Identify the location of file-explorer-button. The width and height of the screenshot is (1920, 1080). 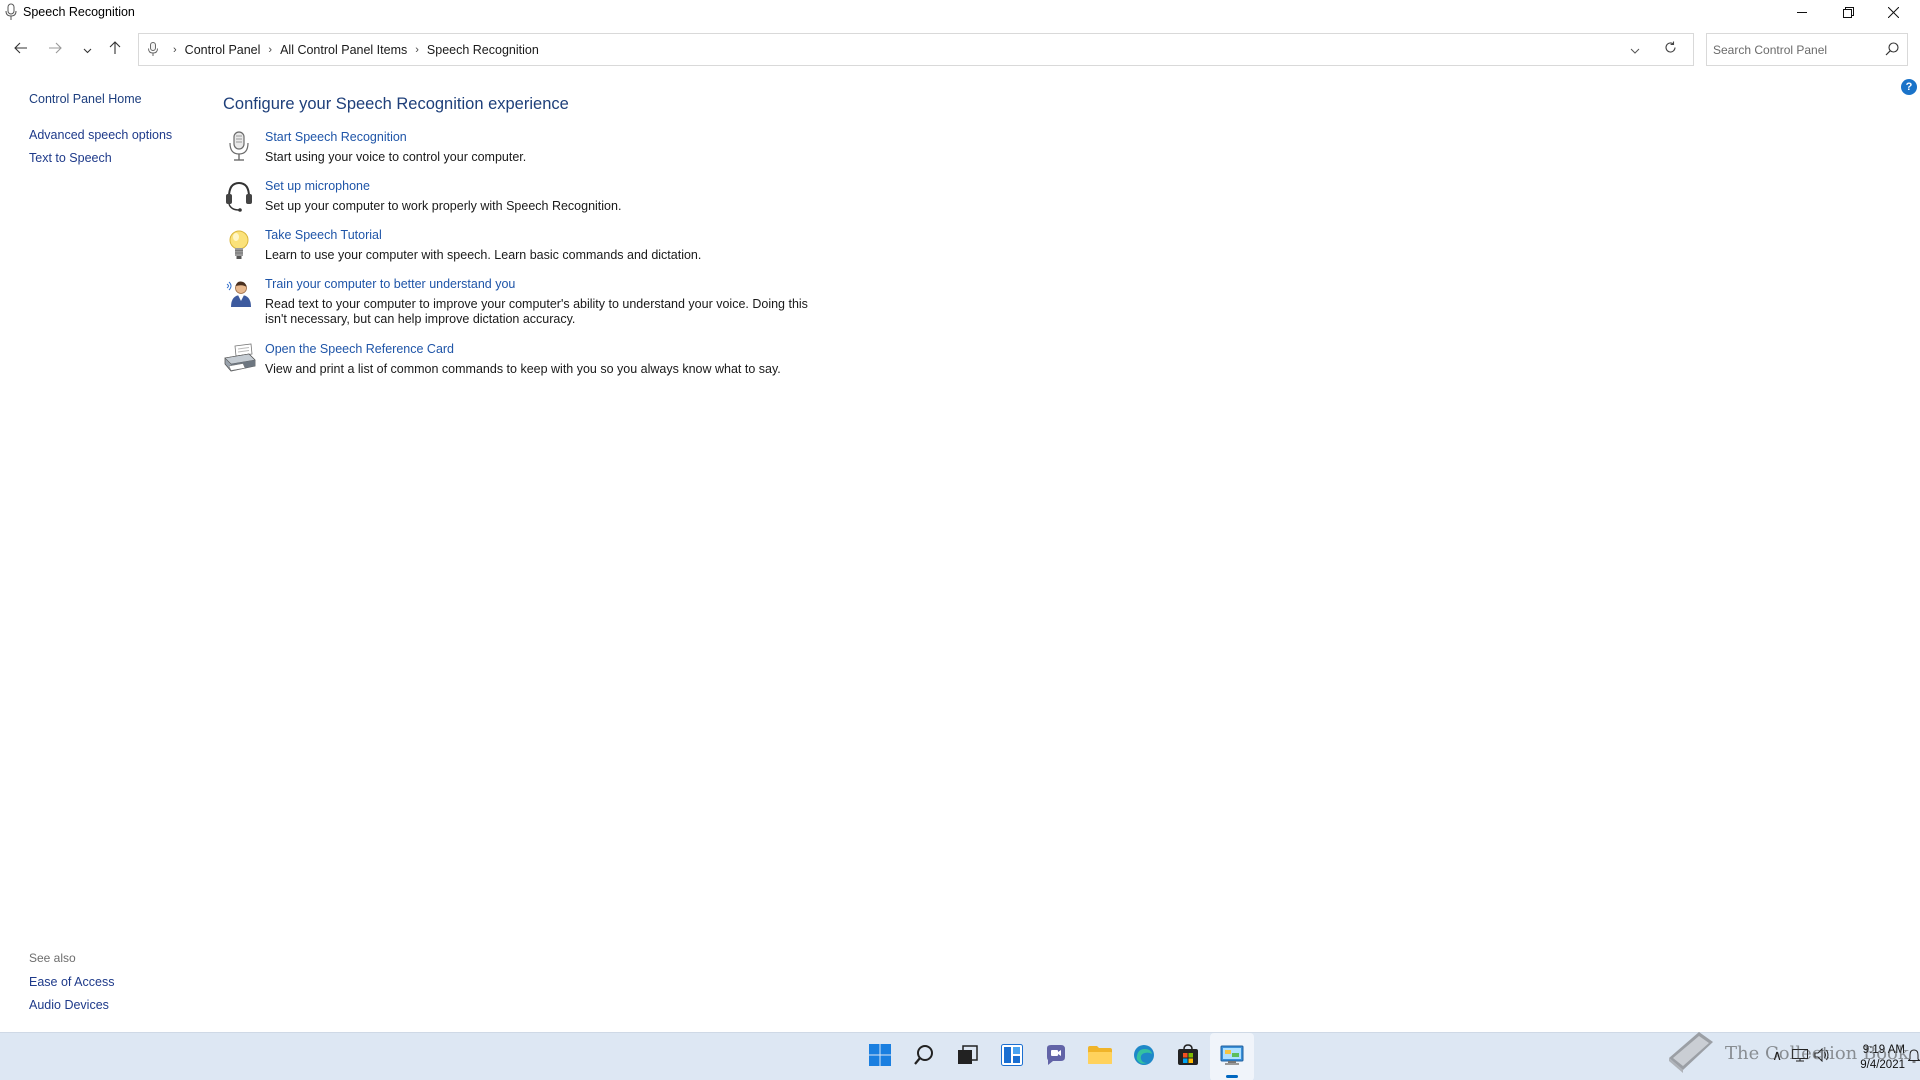
(1100, 1056).